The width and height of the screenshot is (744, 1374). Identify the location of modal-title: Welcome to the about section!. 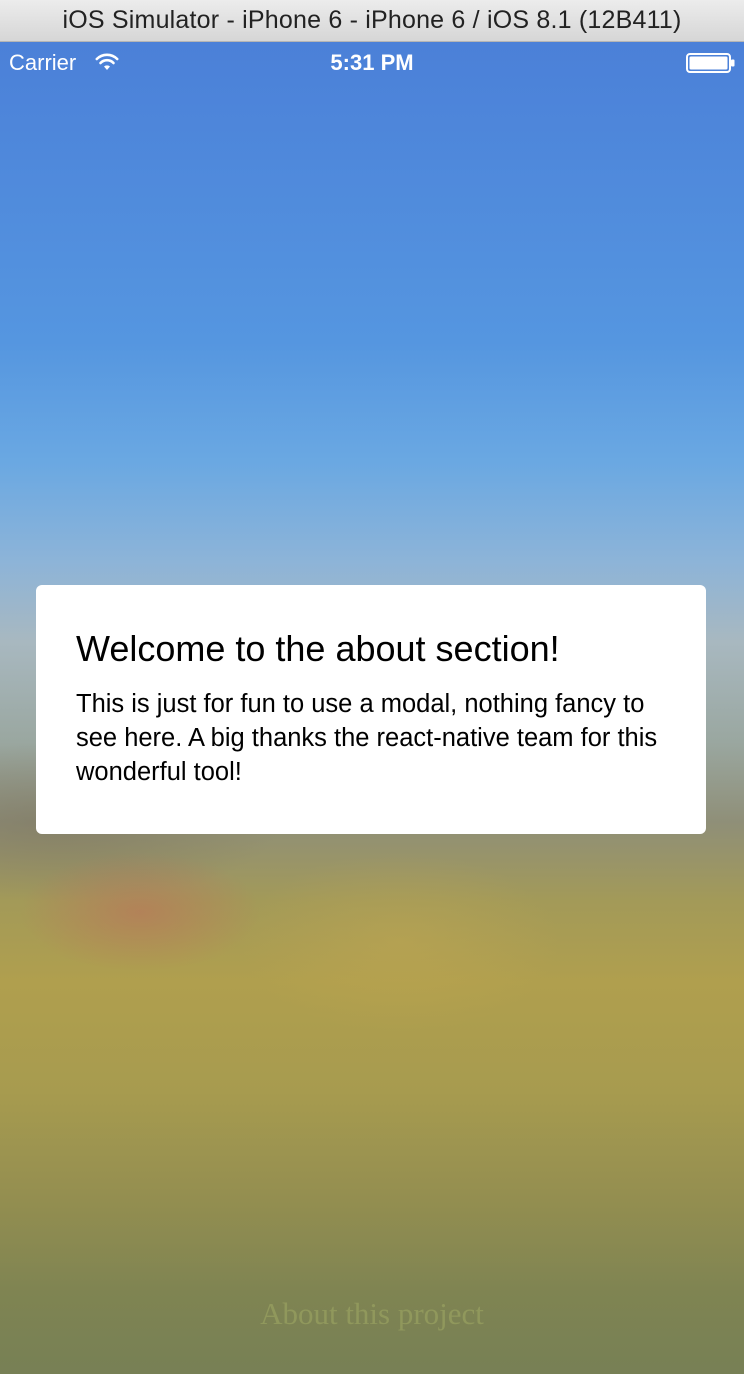
(318, 648).